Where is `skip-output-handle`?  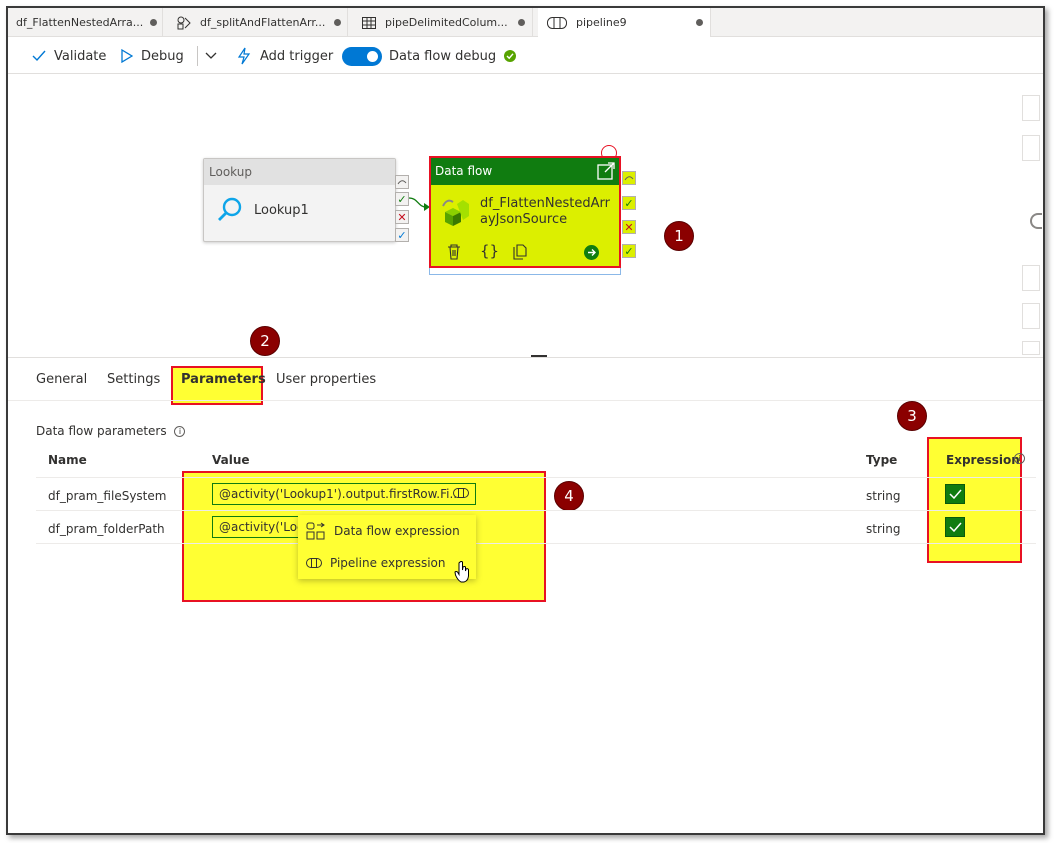
skip-output-handle is located at coordinates (402, 182).